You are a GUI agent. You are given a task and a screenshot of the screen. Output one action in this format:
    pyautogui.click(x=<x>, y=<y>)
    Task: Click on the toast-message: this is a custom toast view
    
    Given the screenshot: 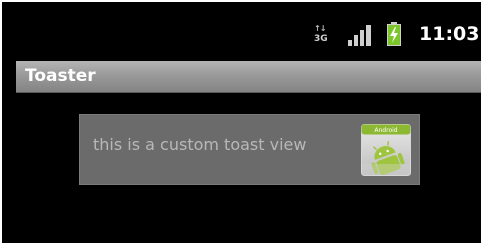 What is the action you would take?
    pyautogui.click(x=200, y=144)
    